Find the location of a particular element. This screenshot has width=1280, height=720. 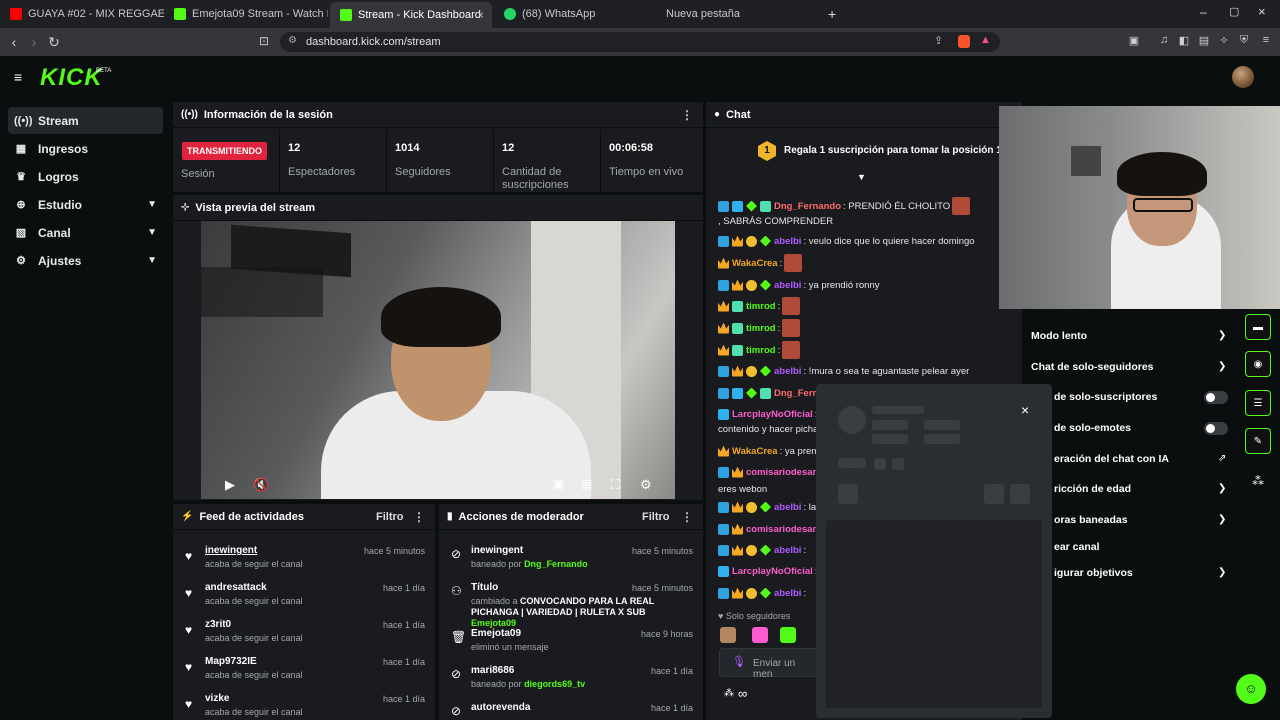

url-field: ⚙ dashboard.kick.com/stream ⇪ ▲ is located at coordinates (640, 42).